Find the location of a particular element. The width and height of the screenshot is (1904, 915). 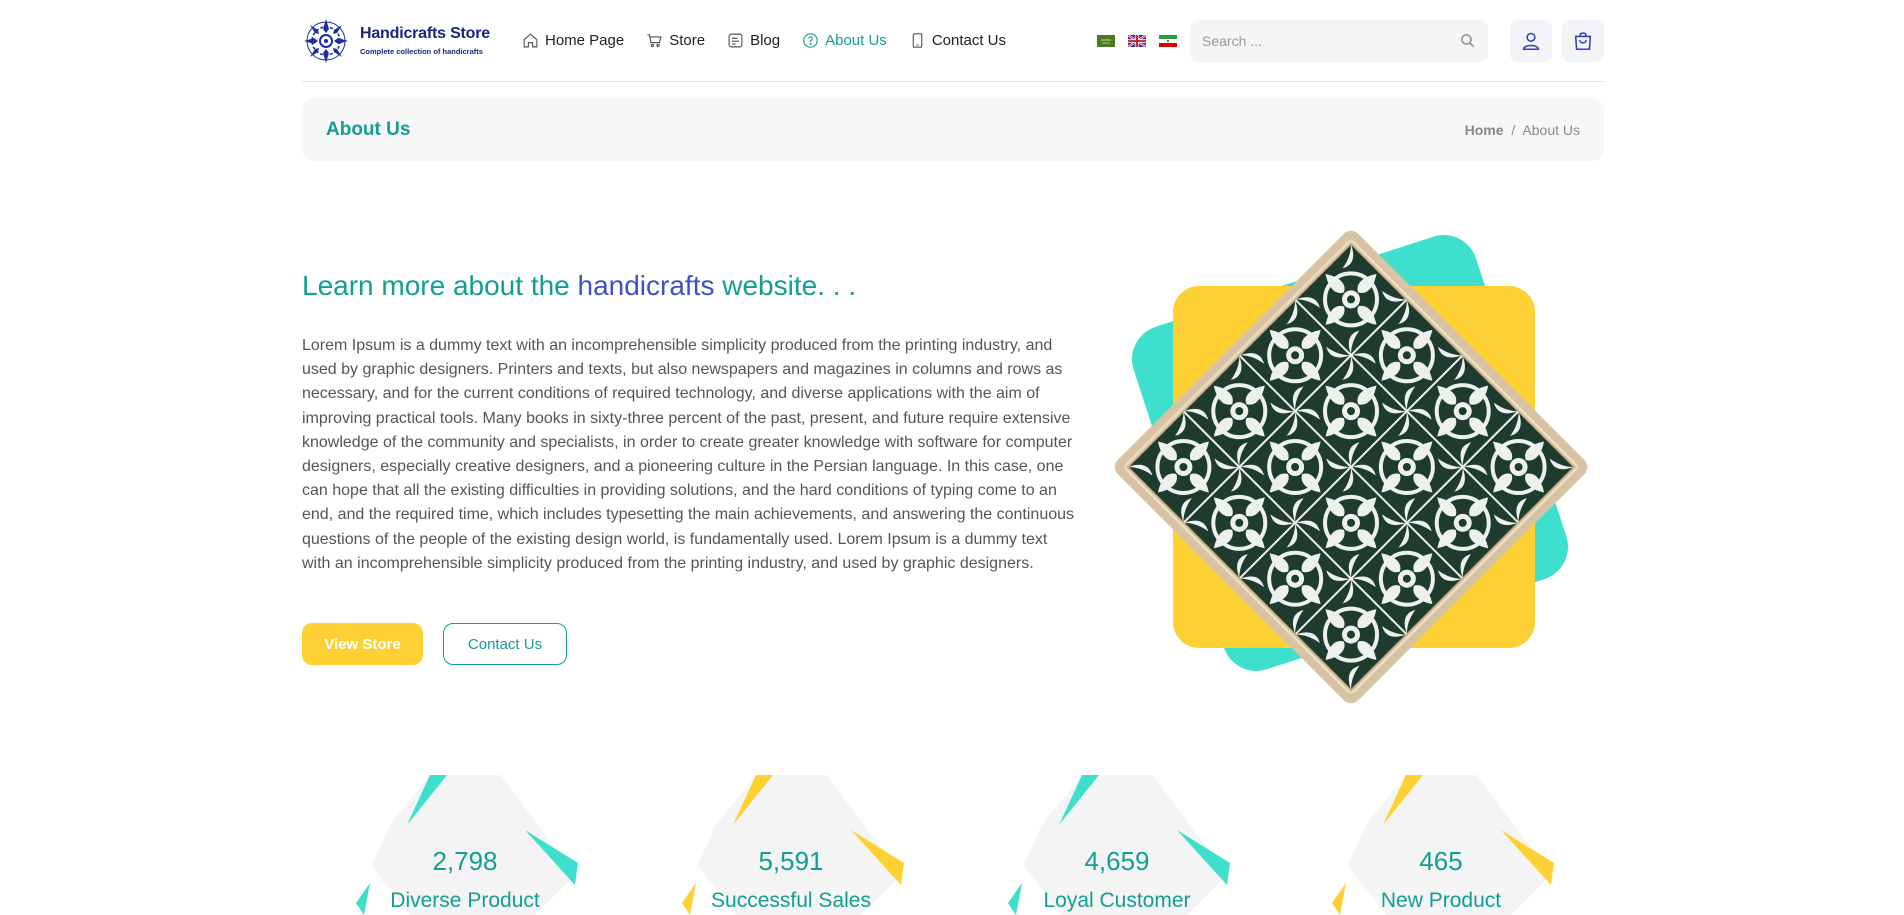

stat-value: 5,591 is located at coordinates (791, 861).